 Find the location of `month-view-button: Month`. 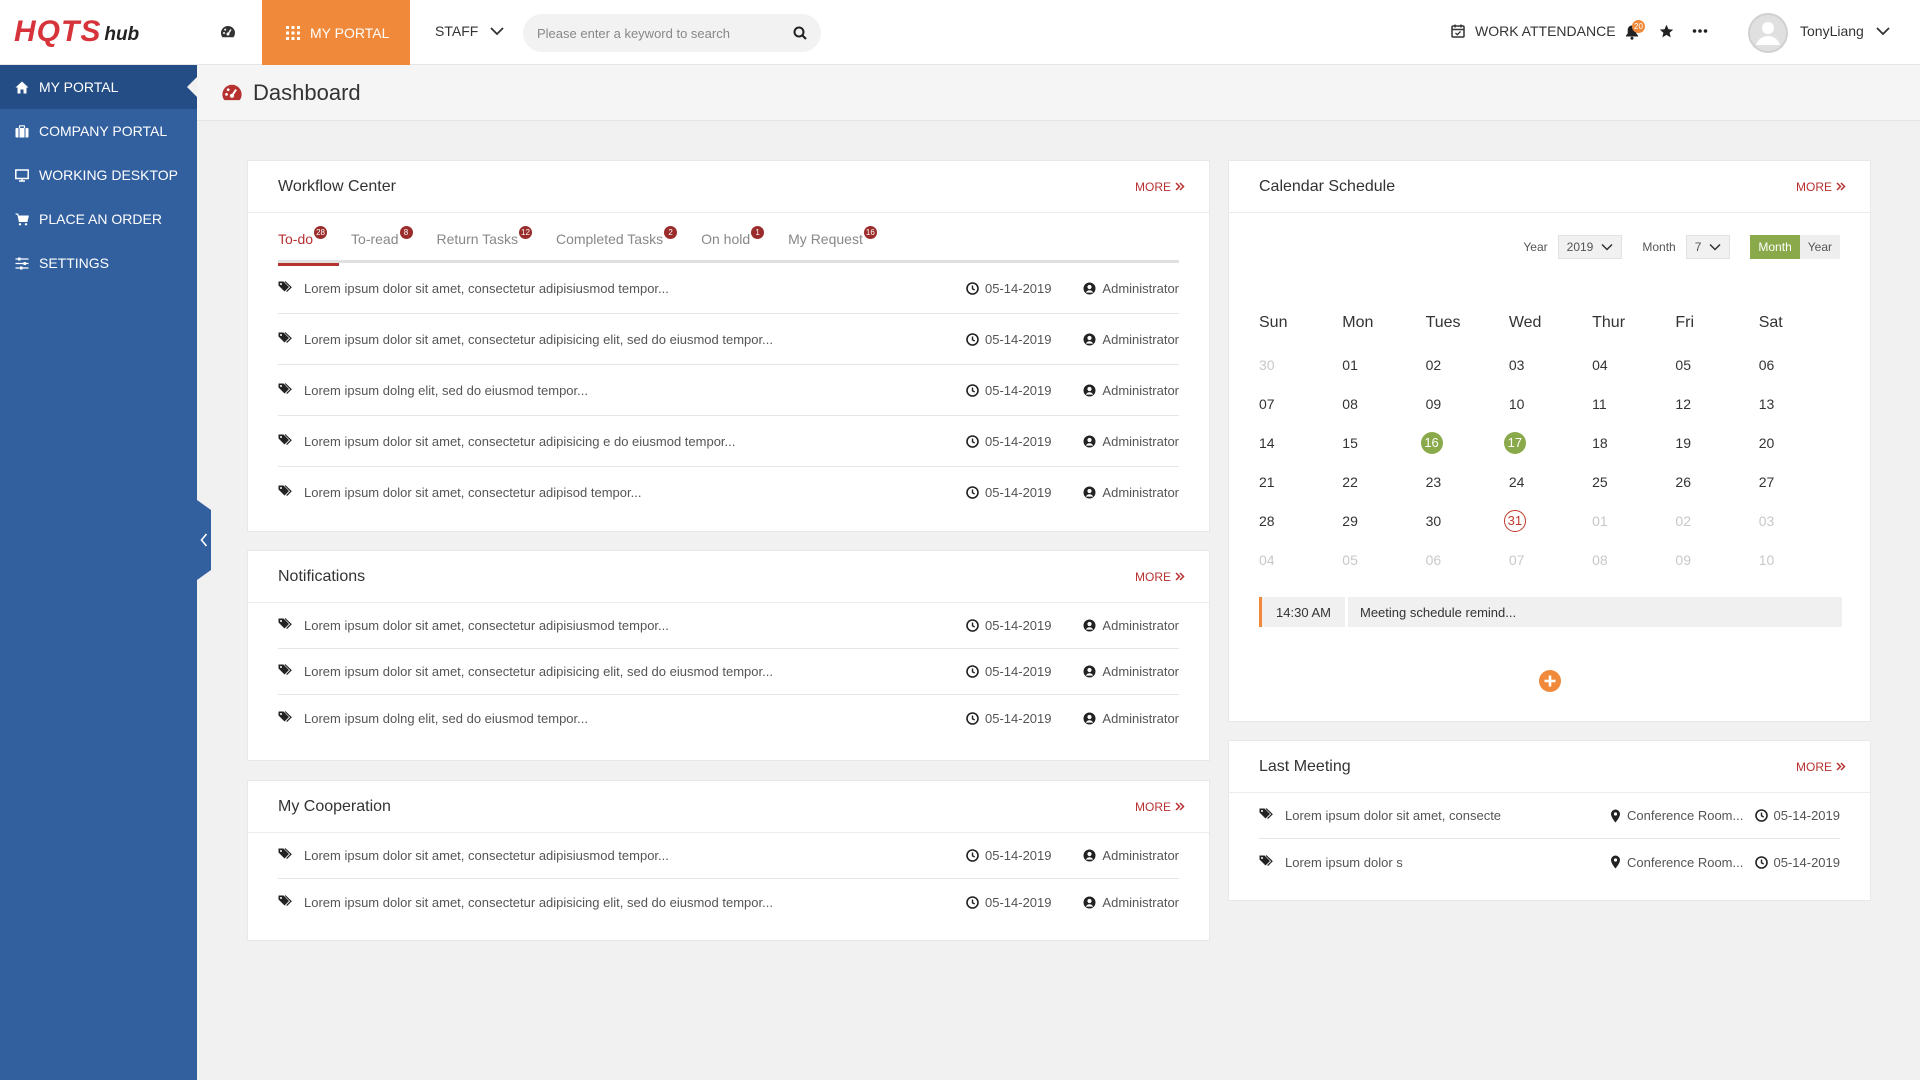

month-view-button: Month is located at coordinates (1775, 247).